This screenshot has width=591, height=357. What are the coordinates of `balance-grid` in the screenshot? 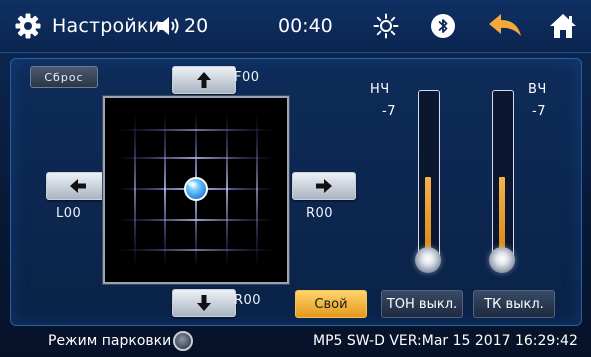 It's located at (196, 190).